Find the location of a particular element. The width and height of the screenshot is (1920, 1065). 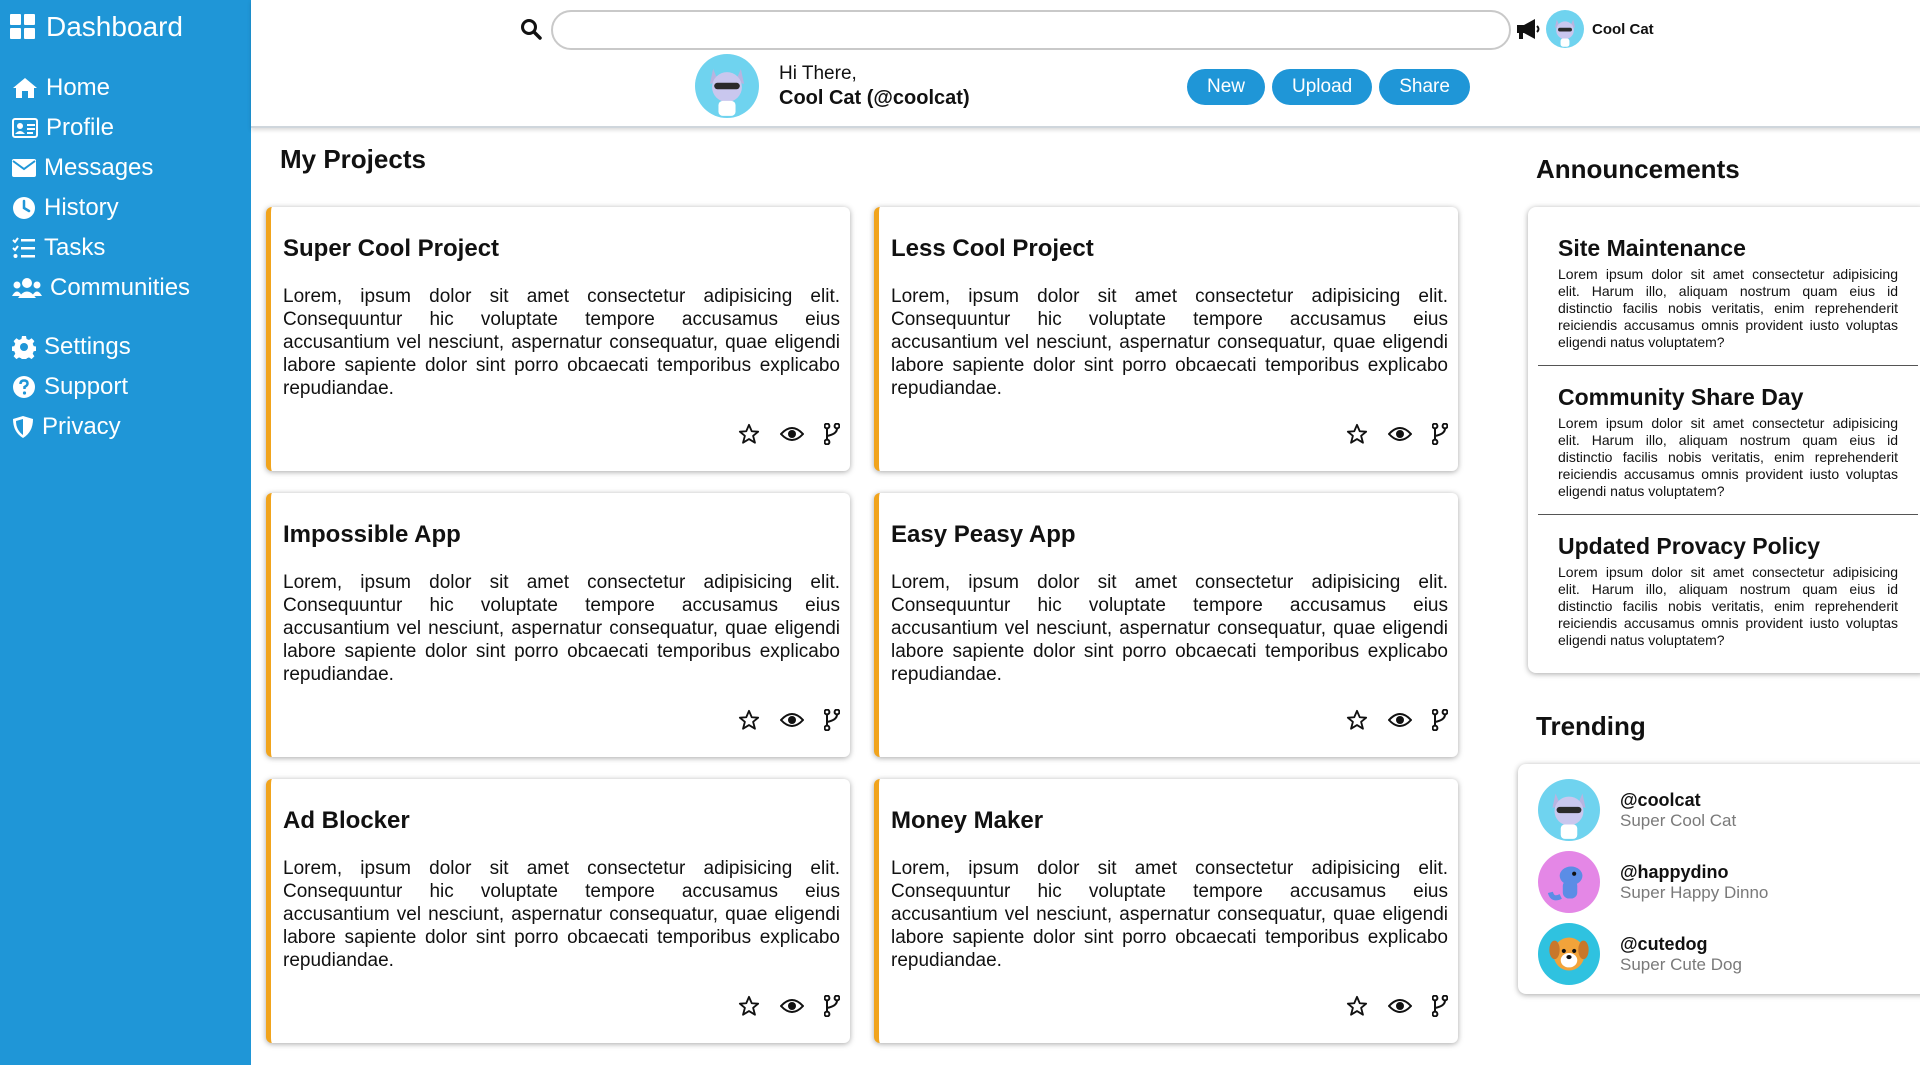

shield-icon is located at coordinates (23, 427).